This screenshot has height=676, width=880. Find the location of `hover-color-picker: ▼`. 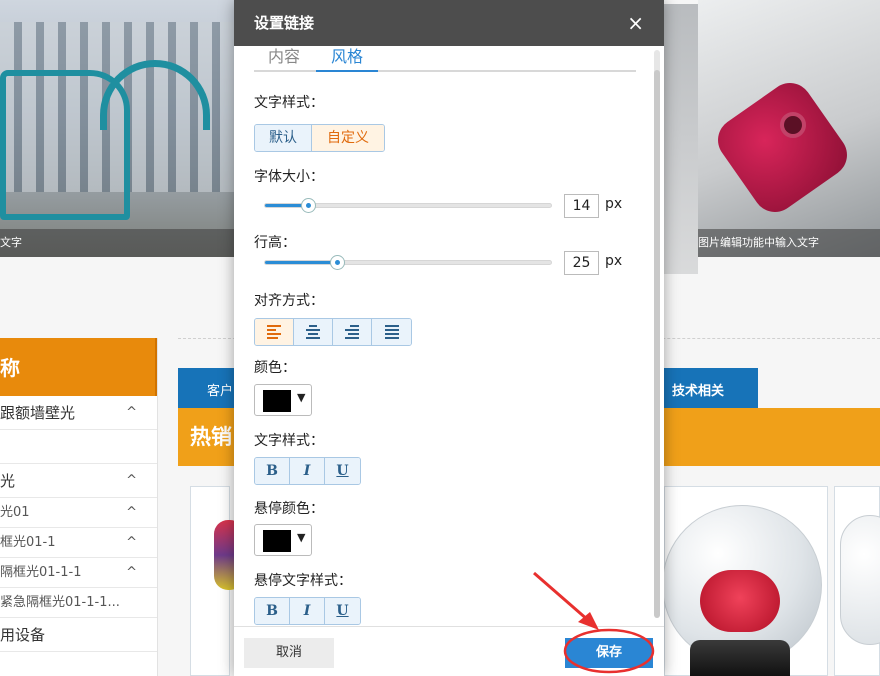

hover-color-picker: ▼ is located at coordinates (283, 540).